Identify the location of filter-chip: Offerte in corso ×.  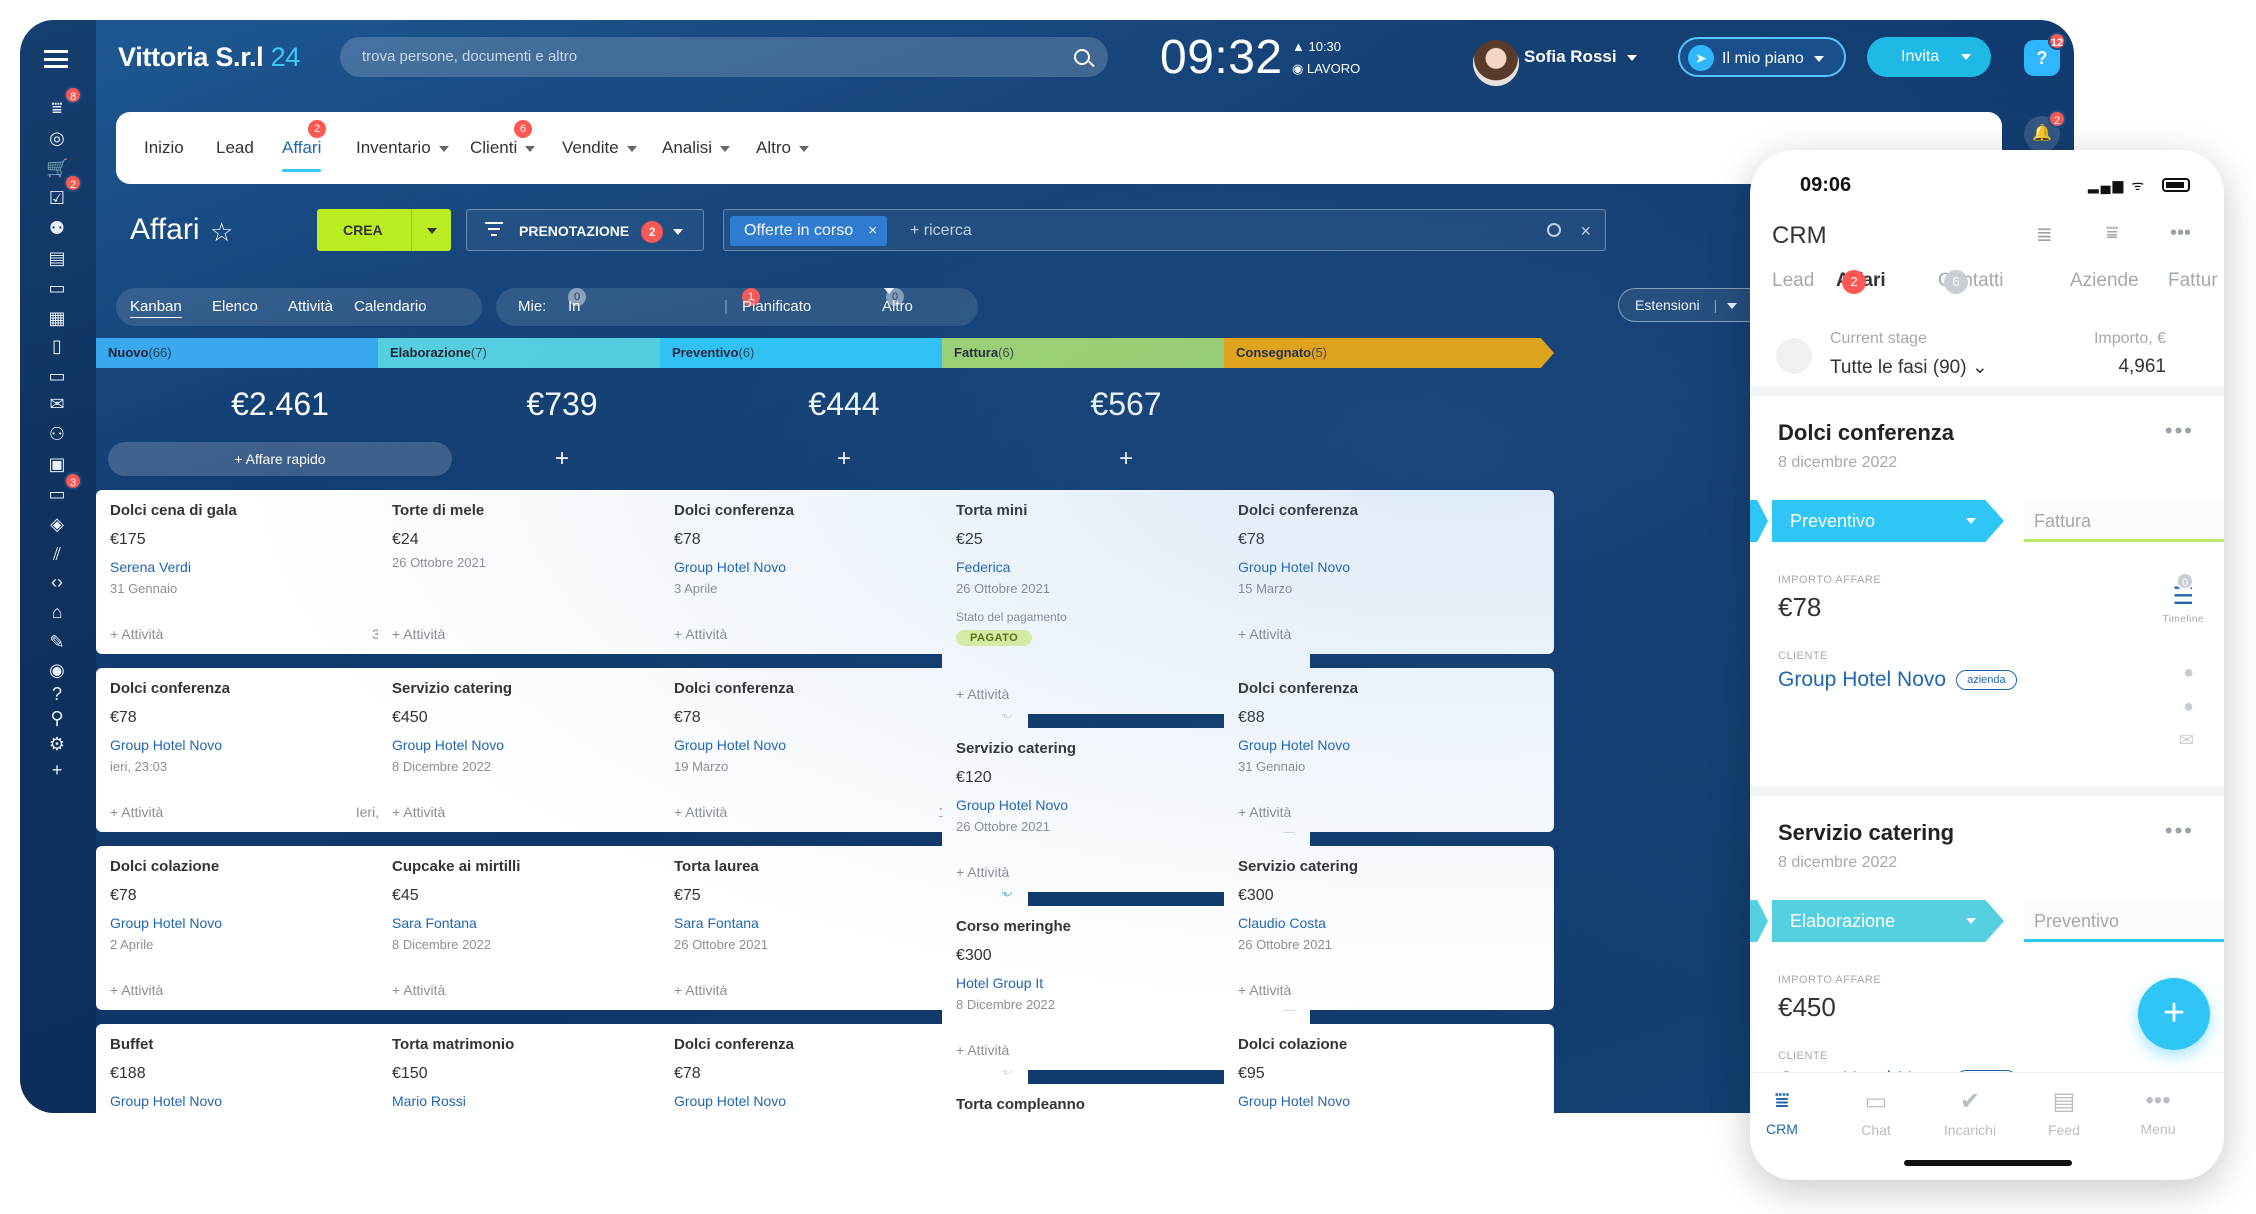
(809, 231).